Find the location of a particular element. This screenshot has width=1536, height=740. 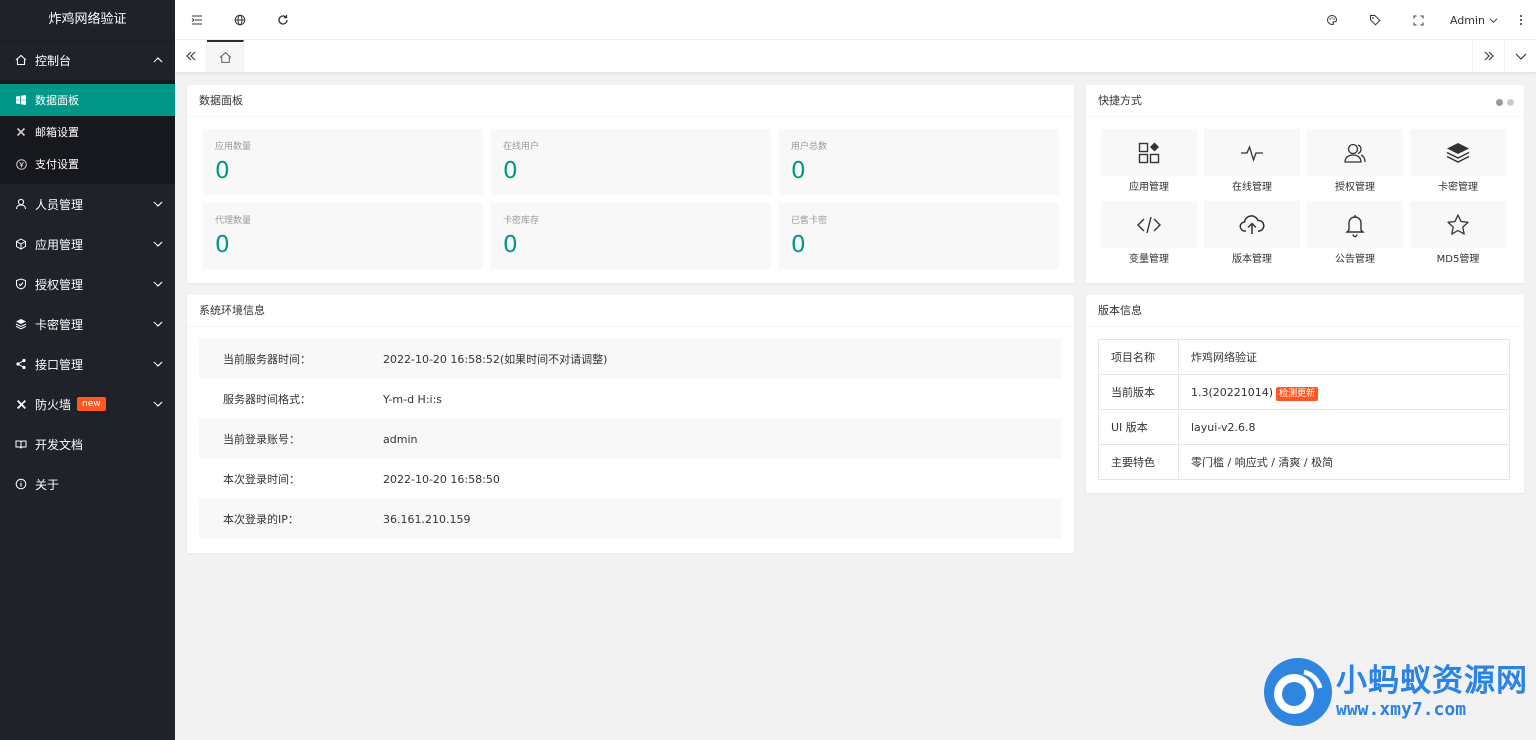

env-row: 本次登录时间： 2022-10-20 16:58:50 is located at coordinates (630, 479).